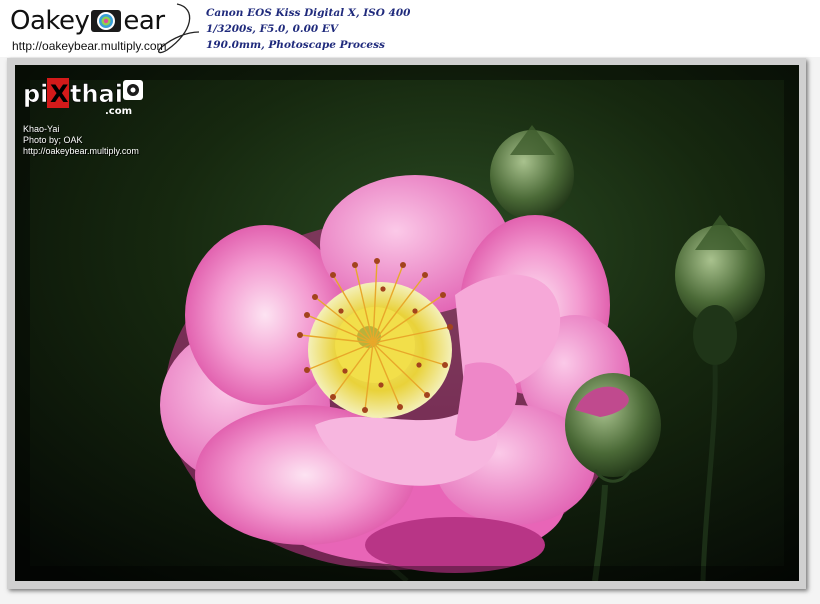 Image resolution: width=820 pixels, height=604 pixels. Describe the element at coordinates (59, 94) in the screenshot. I see `svg-text: X` at that location.